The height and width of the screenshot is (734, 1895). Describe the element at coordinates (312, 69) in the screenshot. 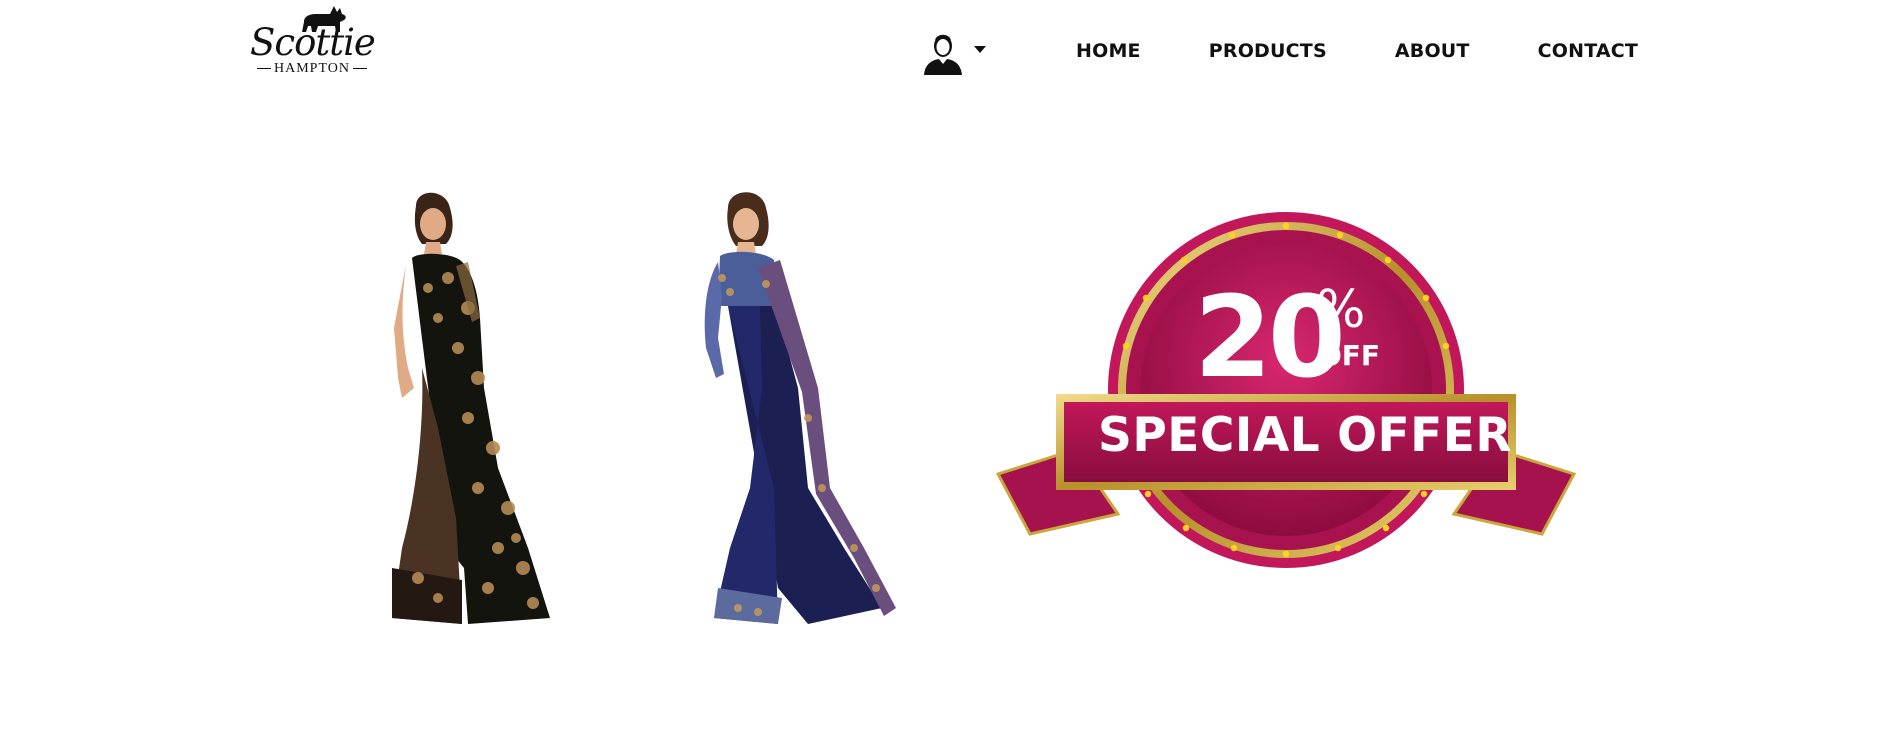

I see `brand-tagline: HAMPTON` at that location.